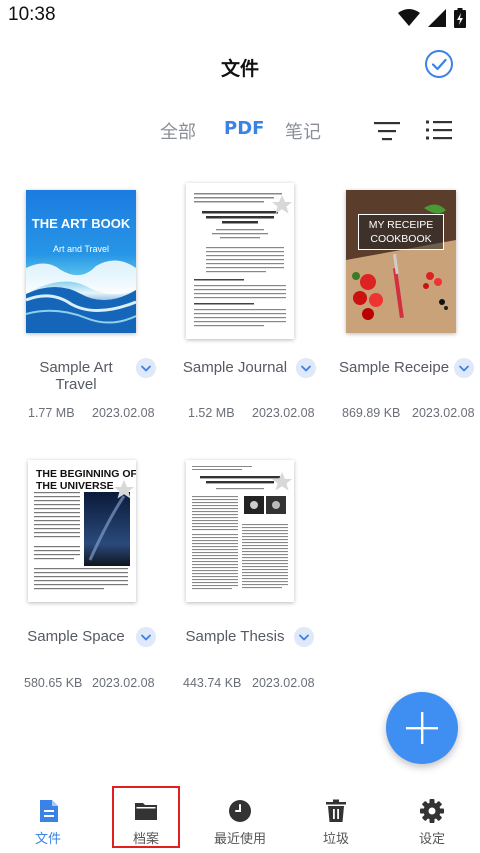 This screenshot has width=480, height=853. I want to click on battery-icon, so click(460, 18).